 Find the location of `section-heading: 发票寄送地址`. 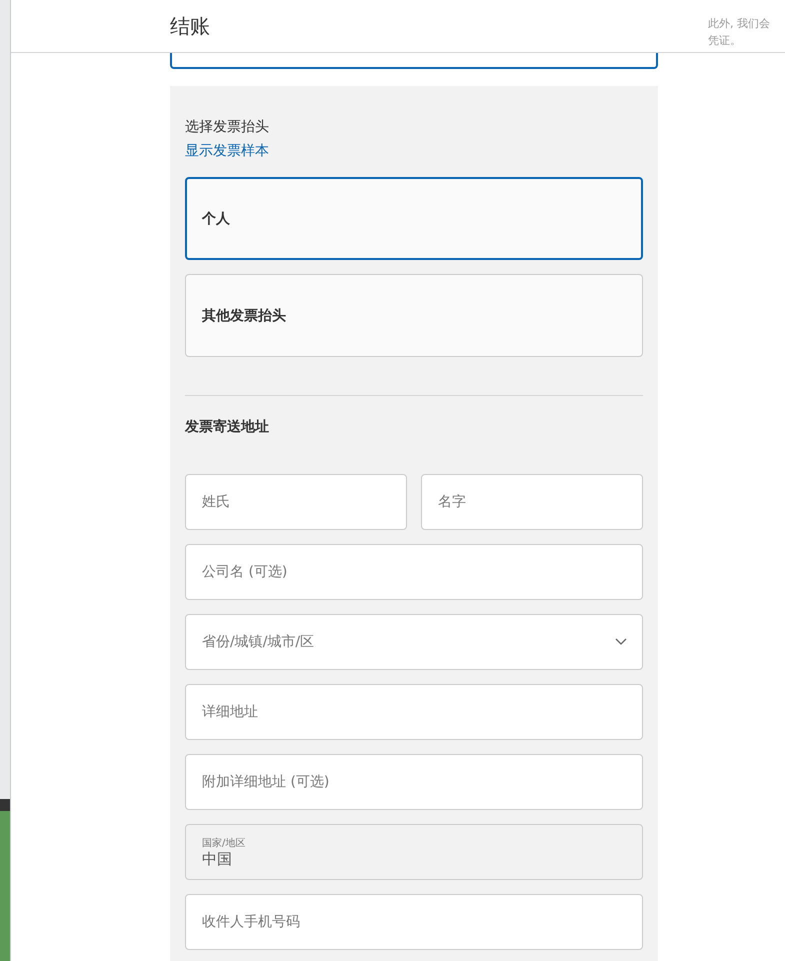

section-heading: 发票寄送地址 is located at coordinates (227, 427).